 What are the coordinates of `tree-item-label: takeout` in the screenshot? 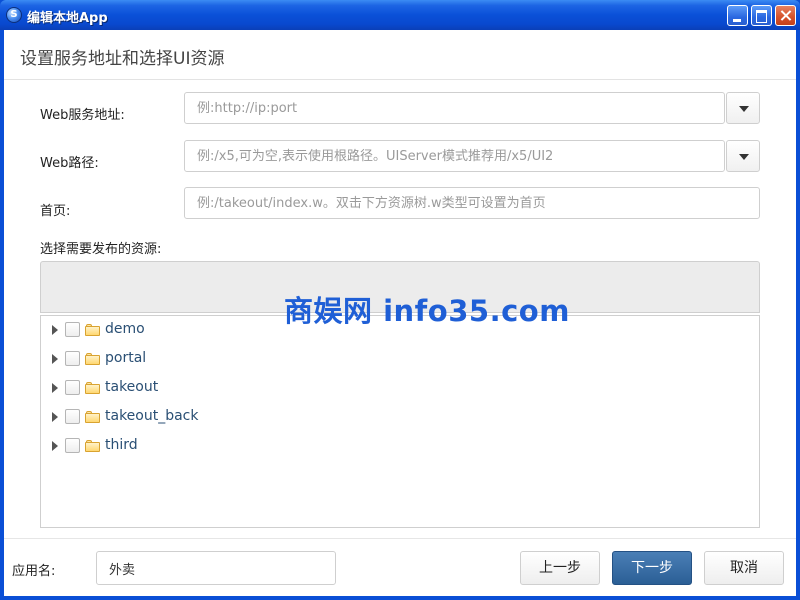 It's located at (132, 387).